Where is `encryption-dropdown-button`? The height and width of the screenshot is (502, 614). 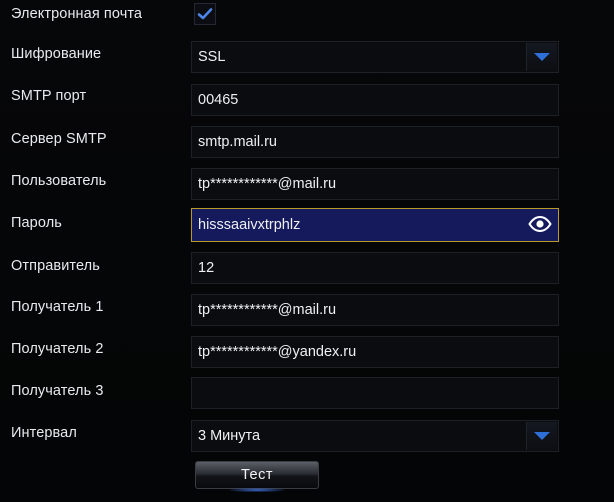
encryption-dropdown-button is located at coordinates (541, 57).